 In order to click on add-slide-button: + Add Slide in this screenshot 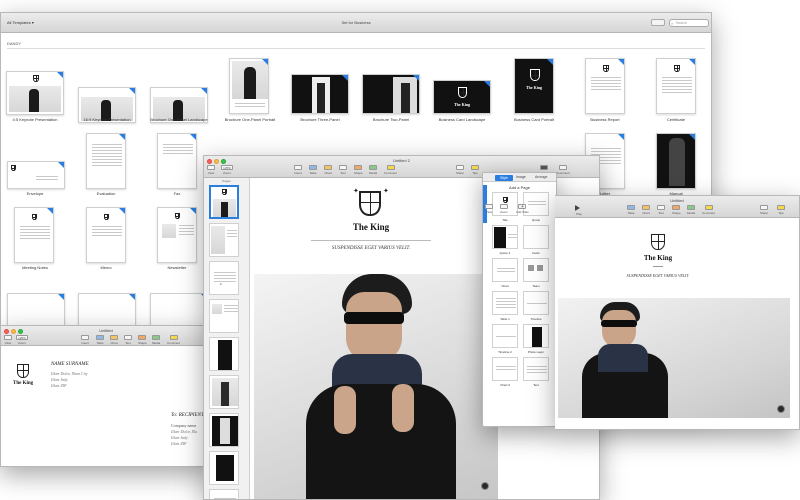, I will do `click(522, 209)`.